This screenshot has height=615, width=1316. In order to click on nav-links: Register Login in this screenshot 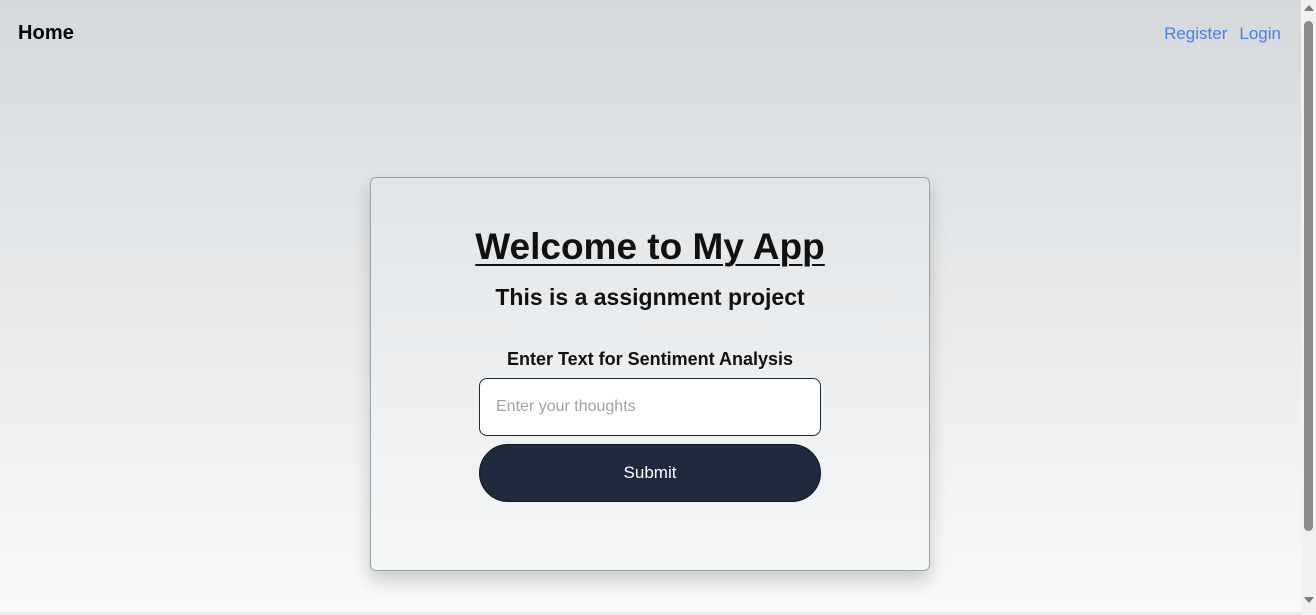, I will do `click(1222, 34)`.